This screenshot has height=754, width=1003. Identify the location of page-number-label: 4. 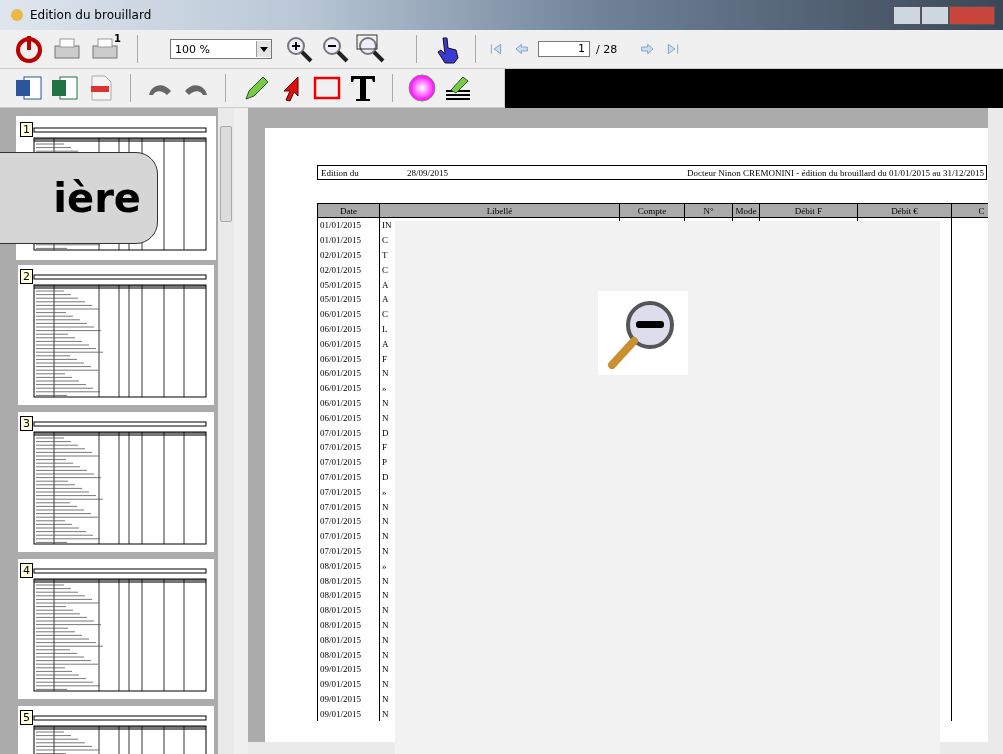
(26, 570).